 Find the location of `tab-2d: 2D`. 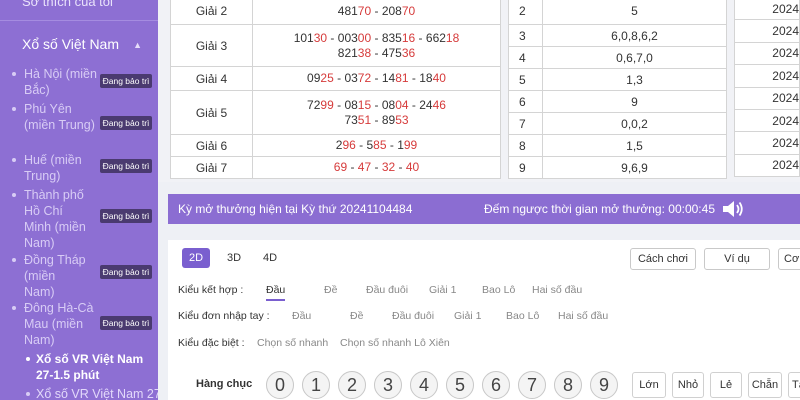

tab-2d: 2D is located at coordinates (196, 258).